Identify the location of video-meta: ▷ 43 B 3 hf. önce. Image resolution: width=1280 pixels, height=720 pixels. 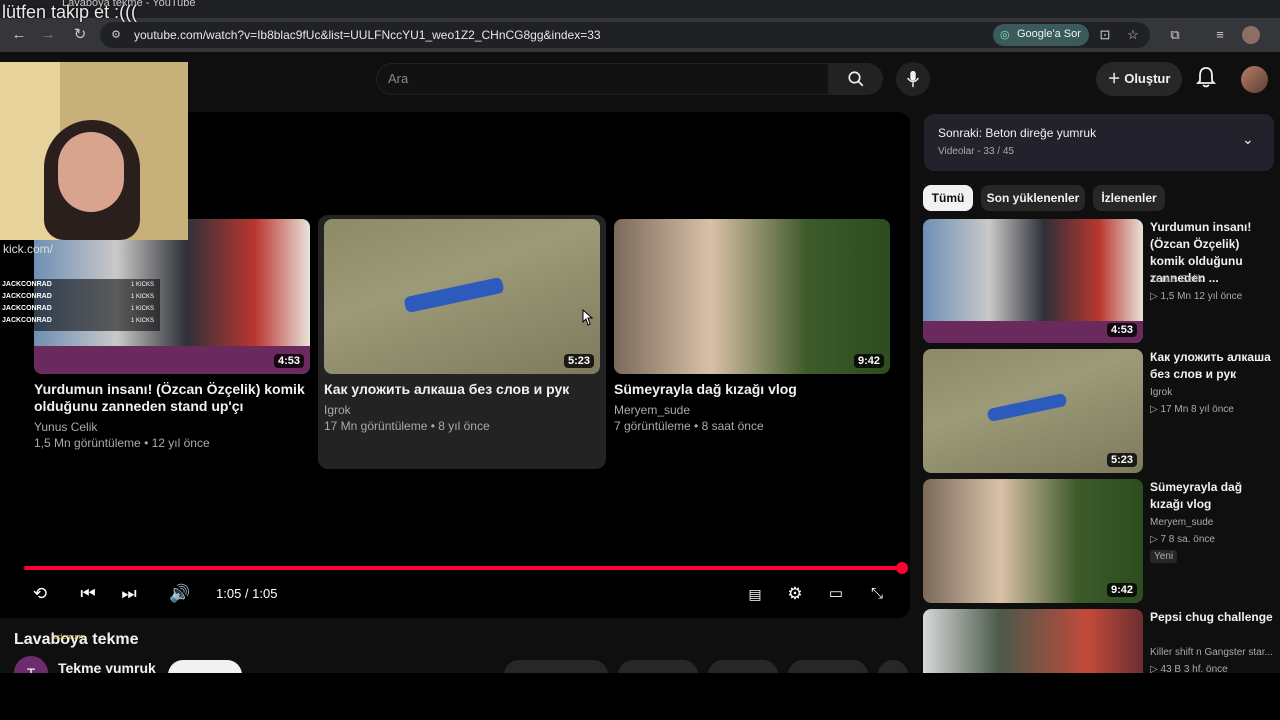
(1189, 668).